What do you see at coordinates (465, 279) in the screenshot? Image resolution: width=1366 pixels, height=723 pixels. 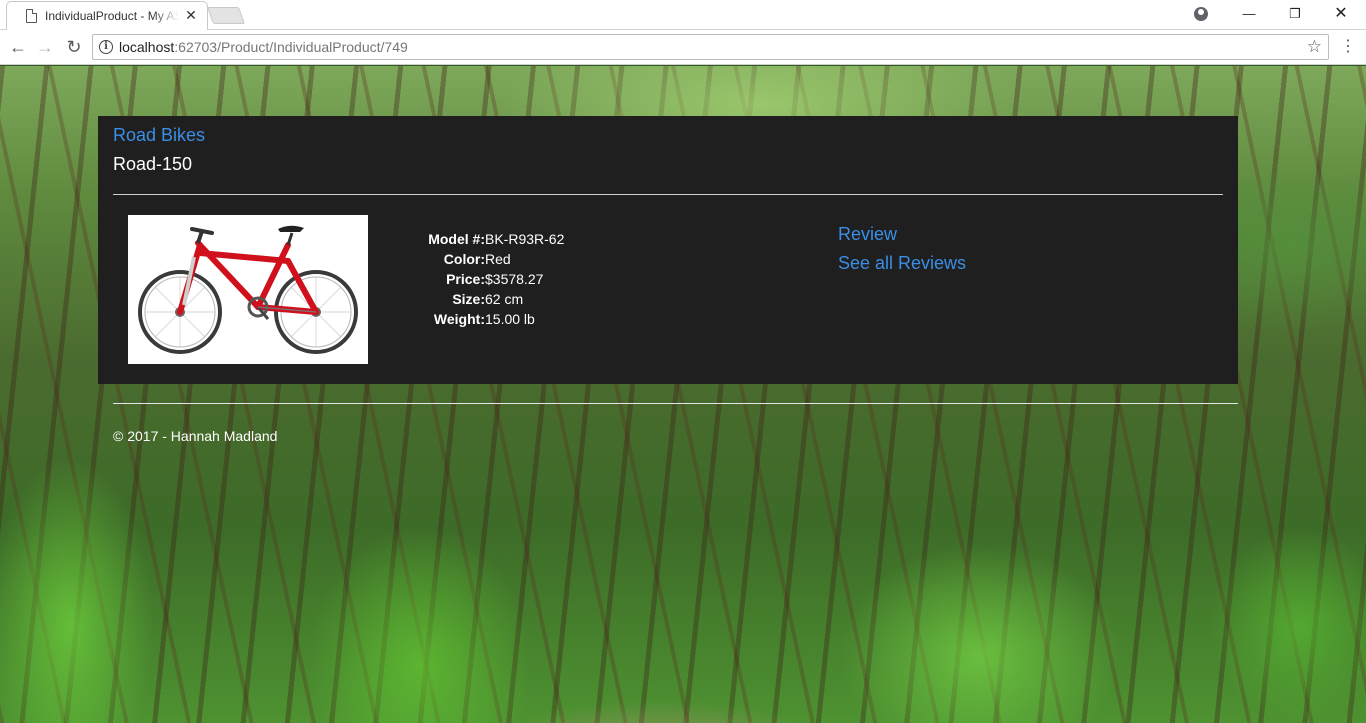 I see `spec-label: Price:` at bounding box center [465, 279].